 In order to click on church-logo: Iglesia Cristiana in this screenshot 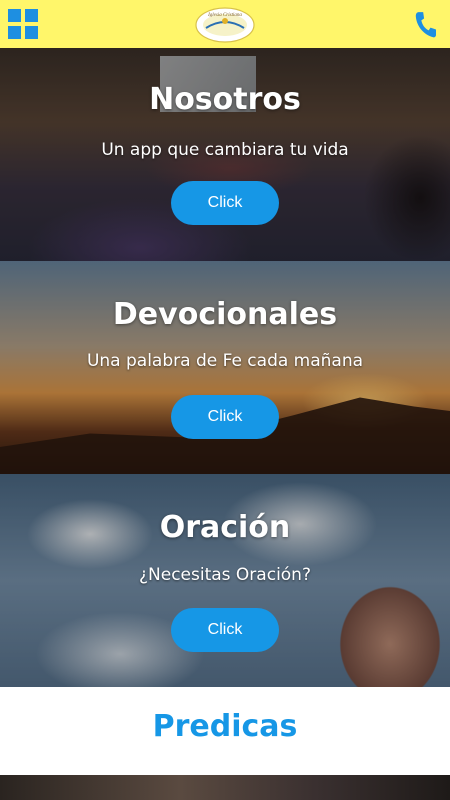, I will do `click(225, 24)`.